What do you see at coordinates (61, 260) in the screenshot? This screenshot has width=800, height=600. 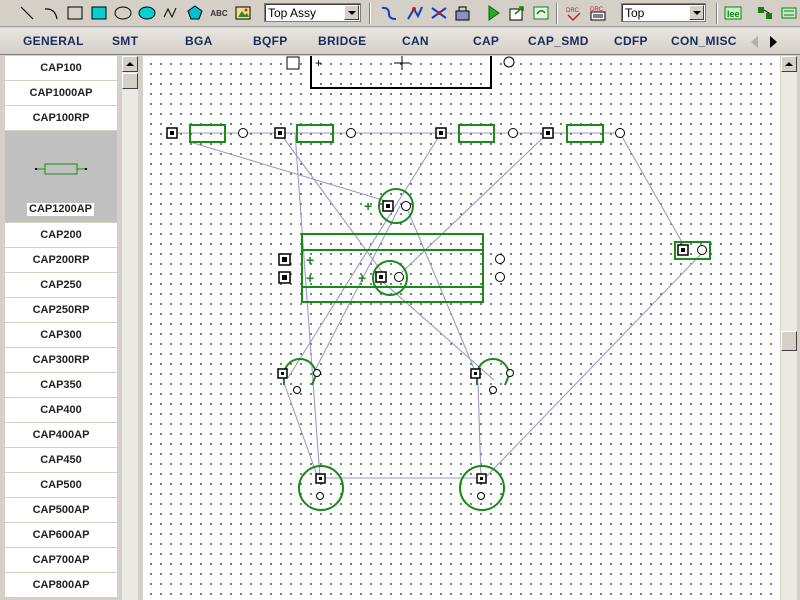 I see `list-item: CAP200RP` at bounding box center [61, 260].